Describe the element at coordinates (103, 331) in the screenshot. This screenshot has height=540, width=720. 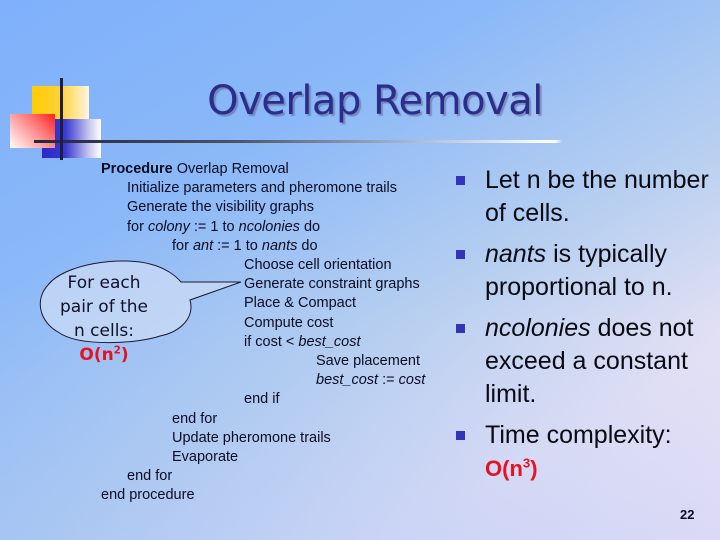
I see `callout-line: n cells:` at that location.